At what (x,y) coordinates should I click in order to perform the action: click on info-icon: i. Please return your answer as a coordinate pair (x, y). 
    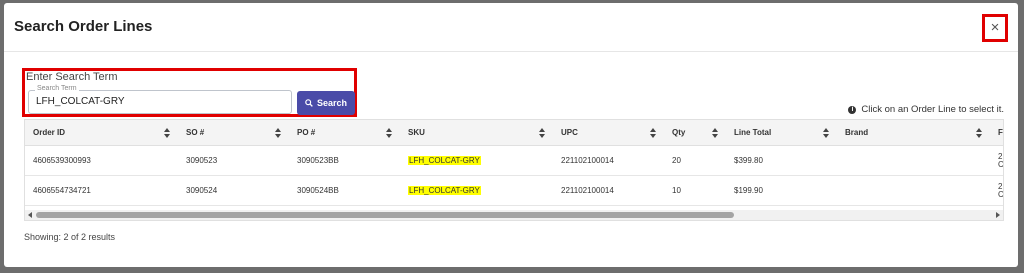
    Looking at the image, I should click on (852, 109).